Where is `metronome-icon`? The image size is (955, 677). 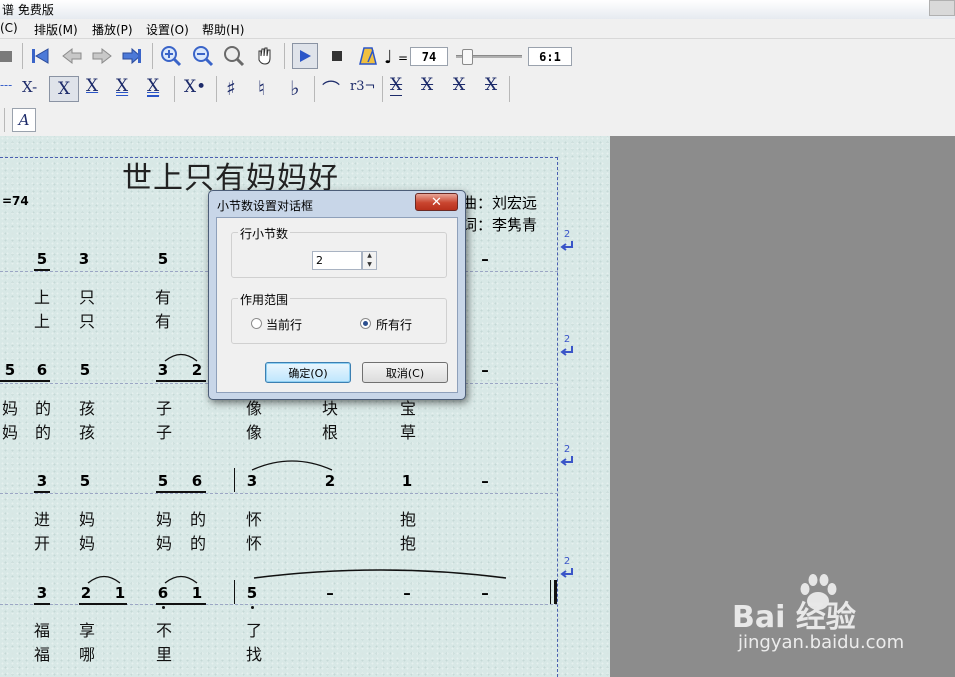
metronome-icon is located at coordinates (368, 56).